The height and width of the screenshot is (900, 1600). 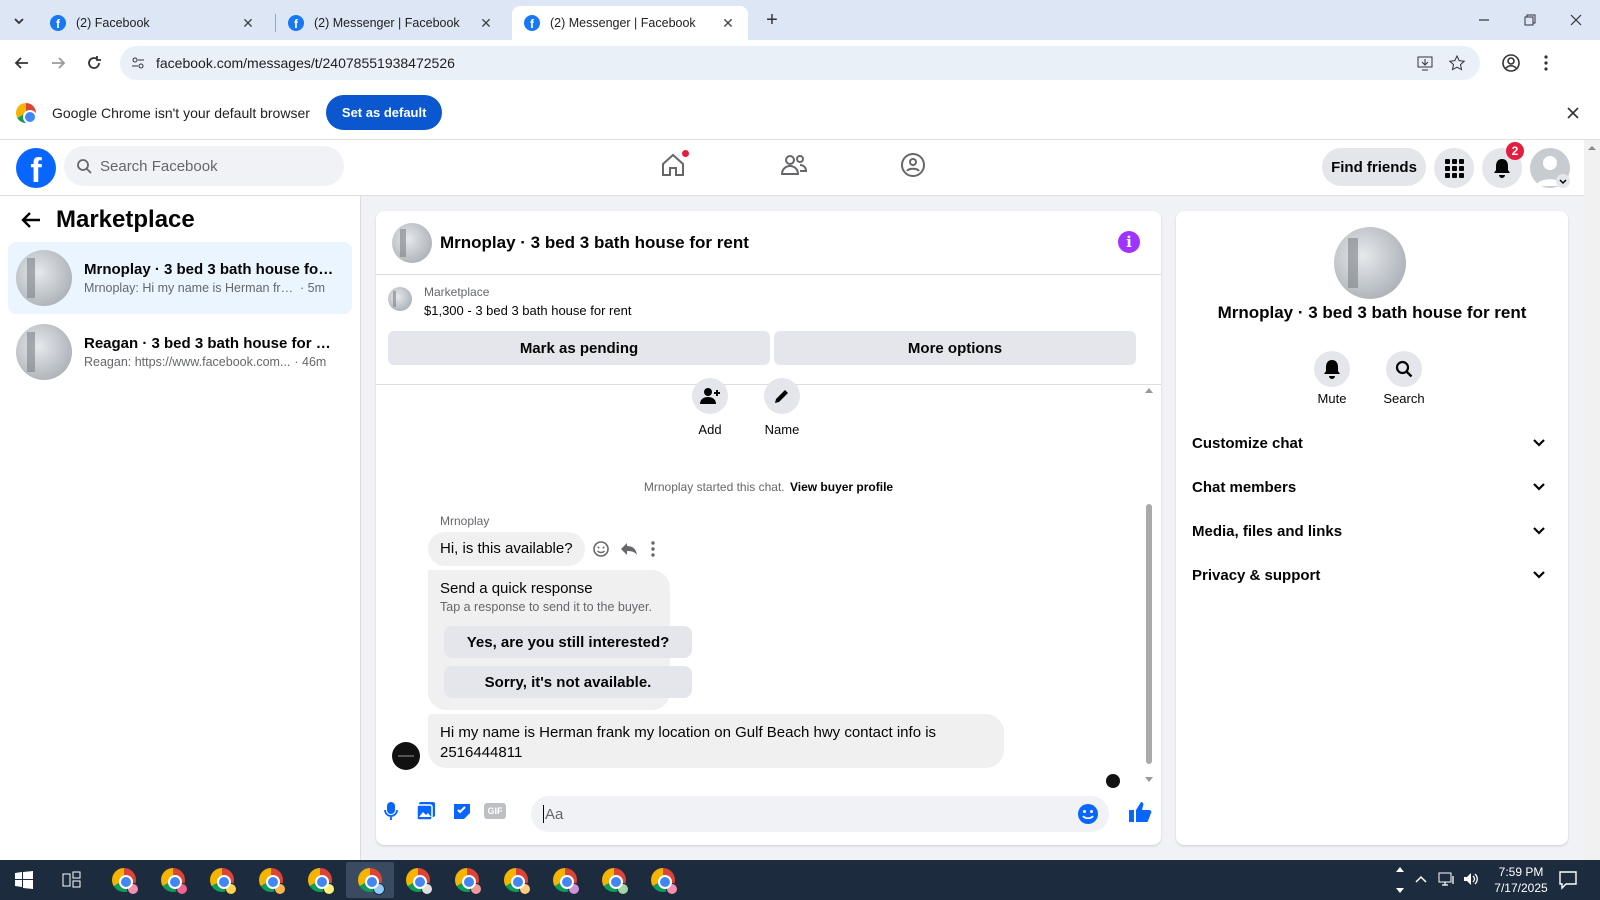 What do you see at coordinates (138, 63) in the screenshot?
I see `site-info-icon` at bounding box center [138, 63].